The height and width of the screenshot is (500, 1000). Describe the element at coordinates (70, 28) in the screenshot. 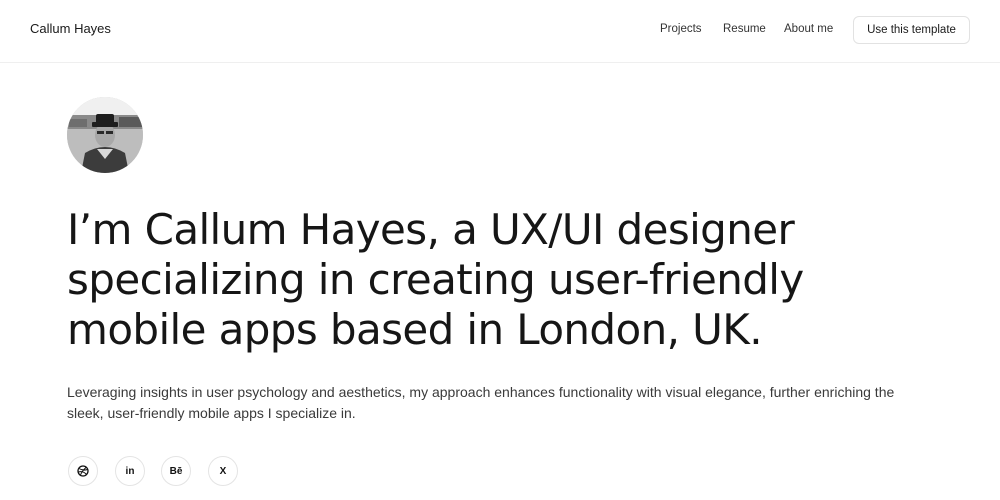

I see `brand-link: Callum Hayes` at that location.